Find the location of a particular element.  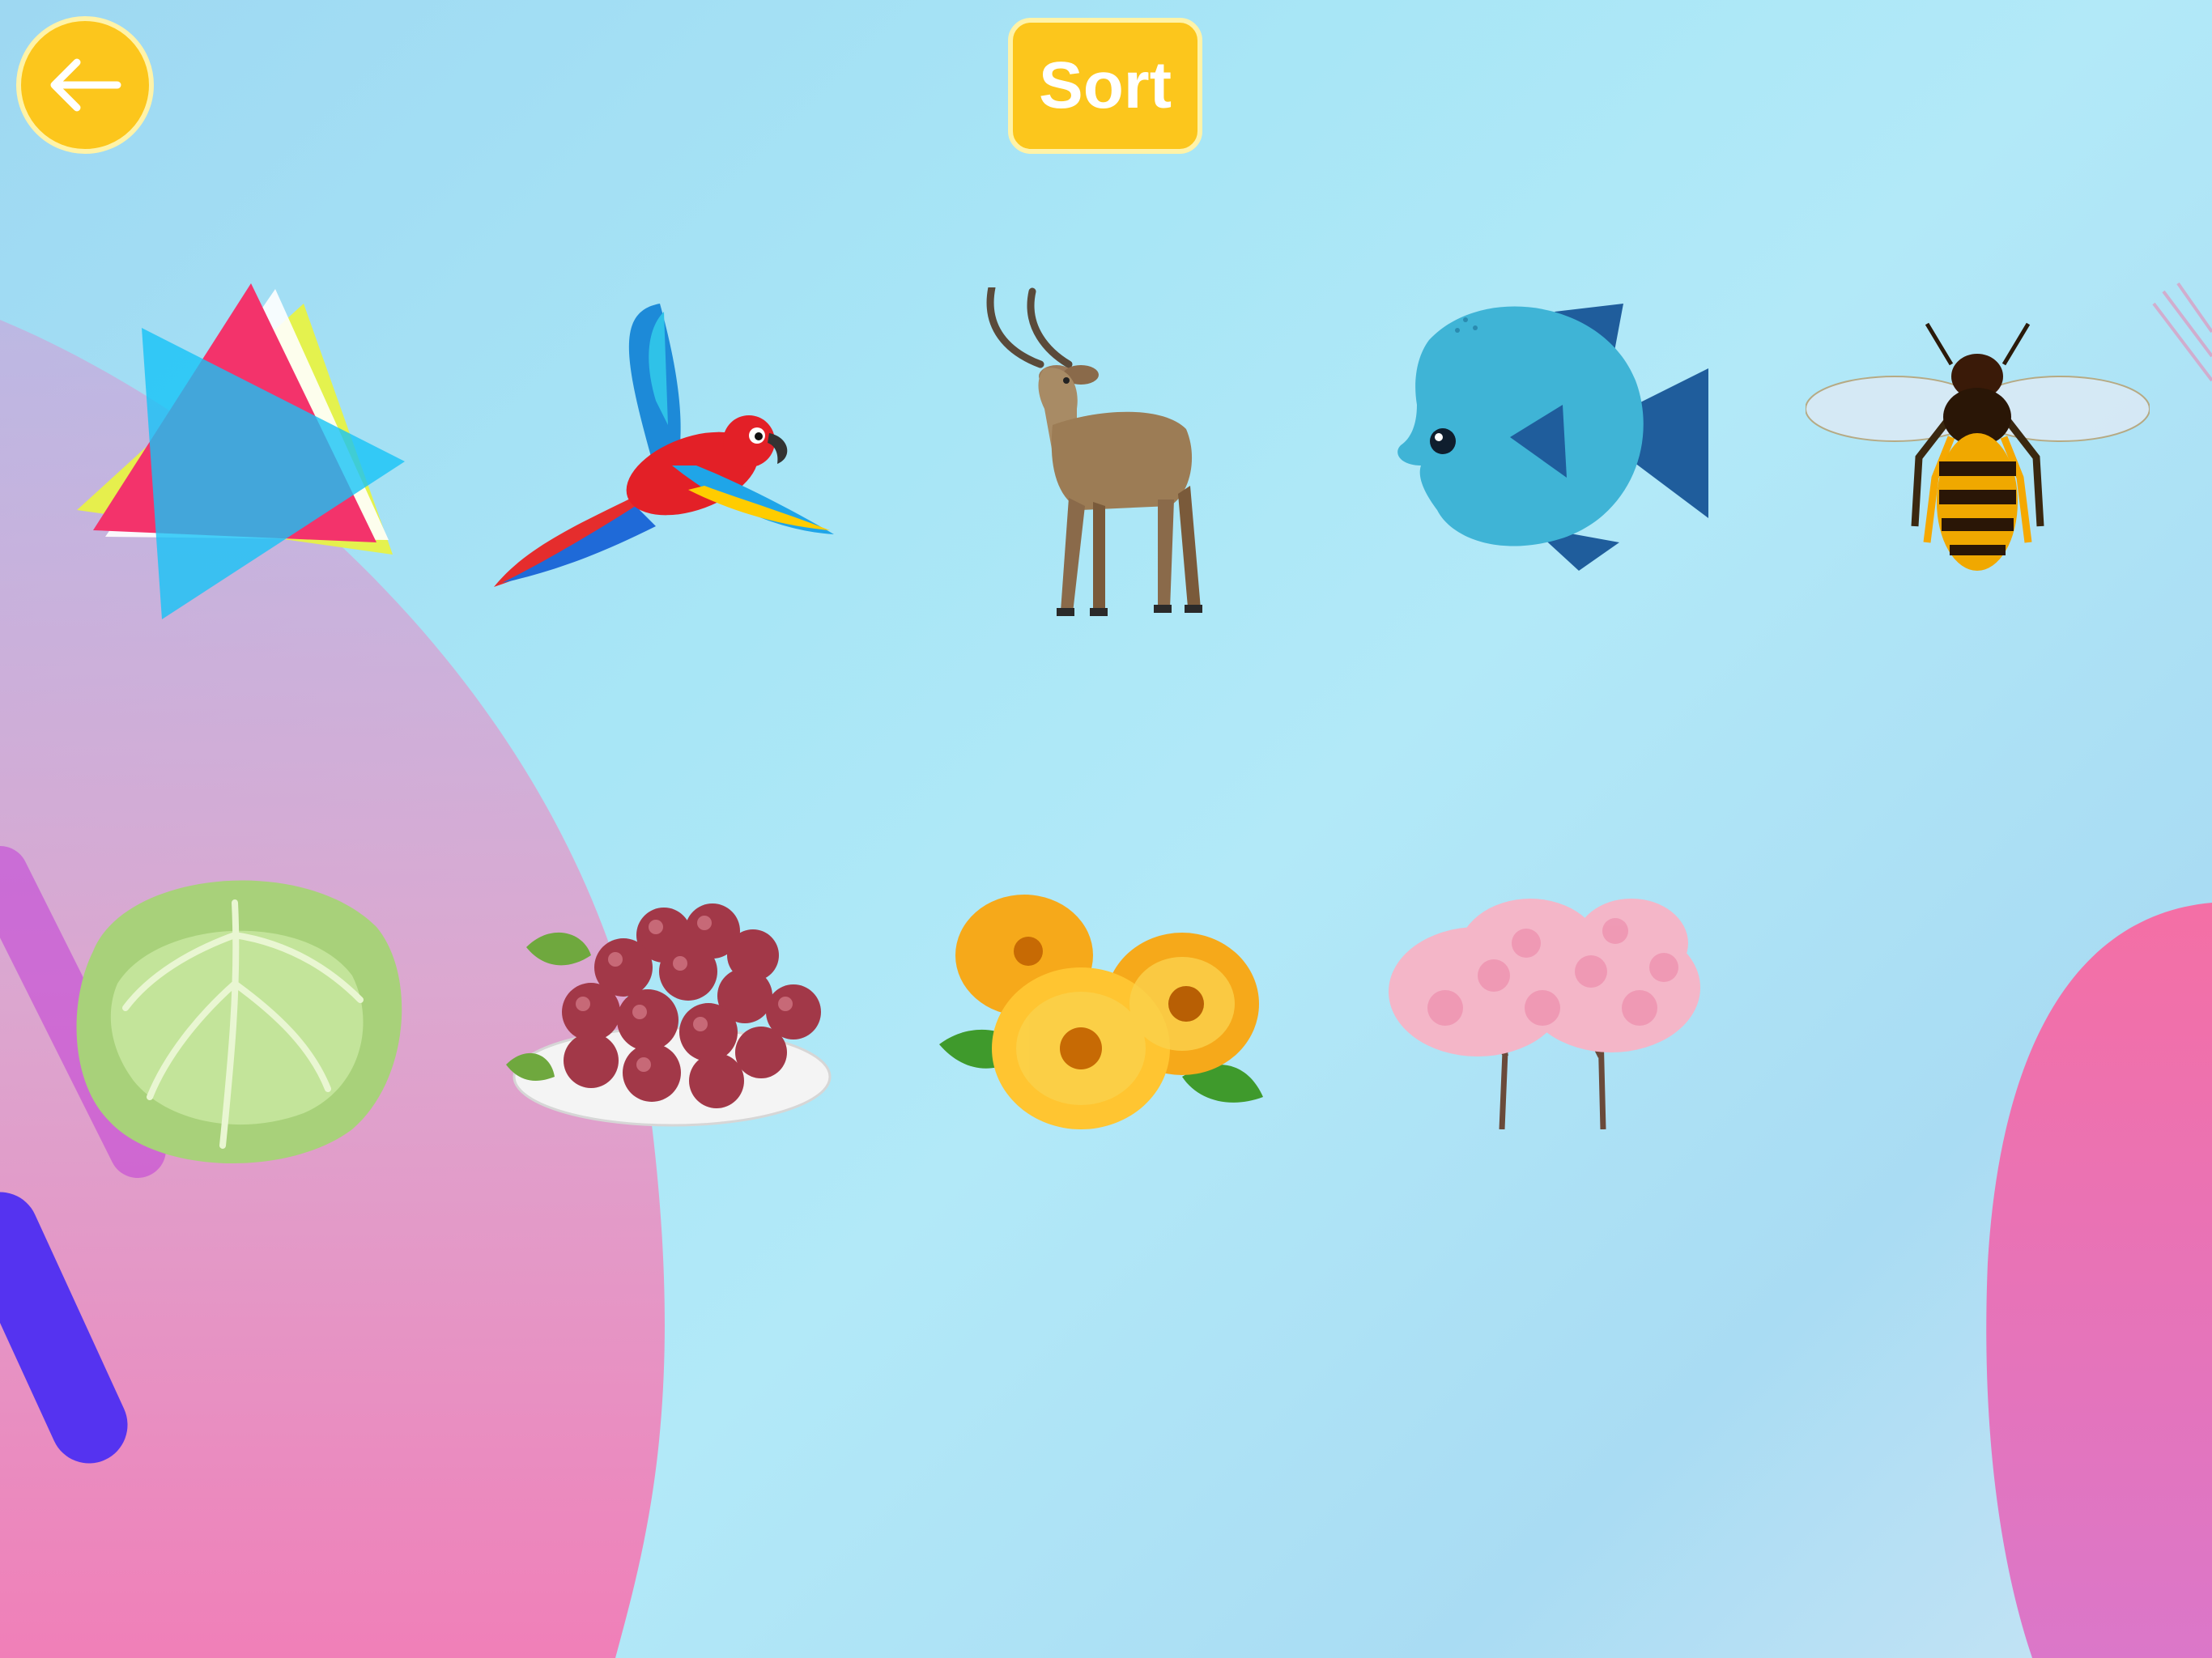

flowers-card is located at coordinates (1107, 1012).